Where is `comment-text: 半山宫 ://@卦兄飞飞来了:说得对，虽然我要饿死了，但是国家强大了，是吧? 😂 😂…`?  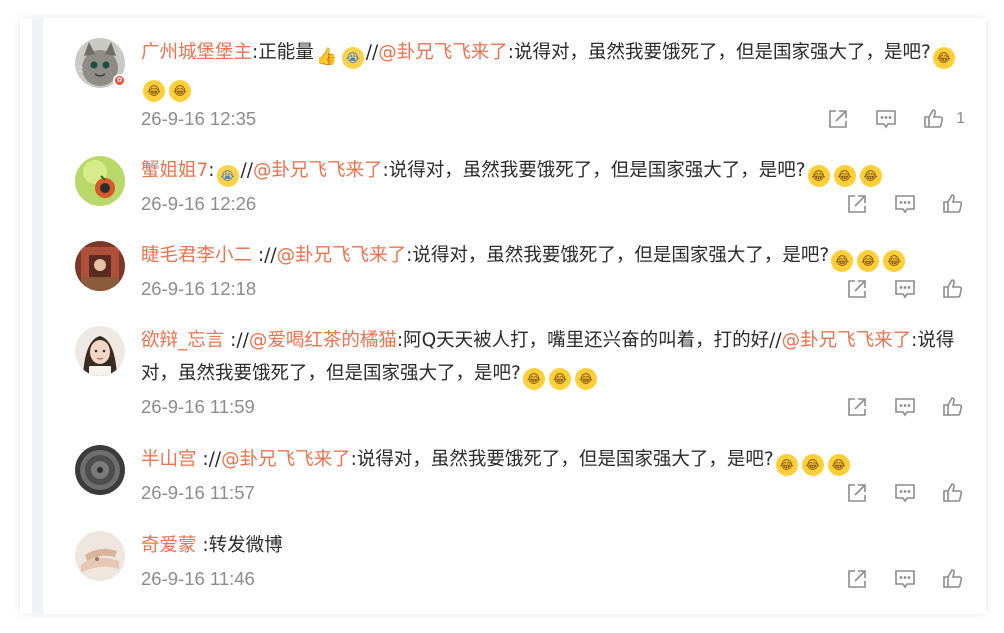
comment-text: 半山宫 ://@卦兄飞飞来了:说得对，虽然我要饿死了，但是国家强大了，是吧? 😂 😂… is located at coordinates (553, 459).